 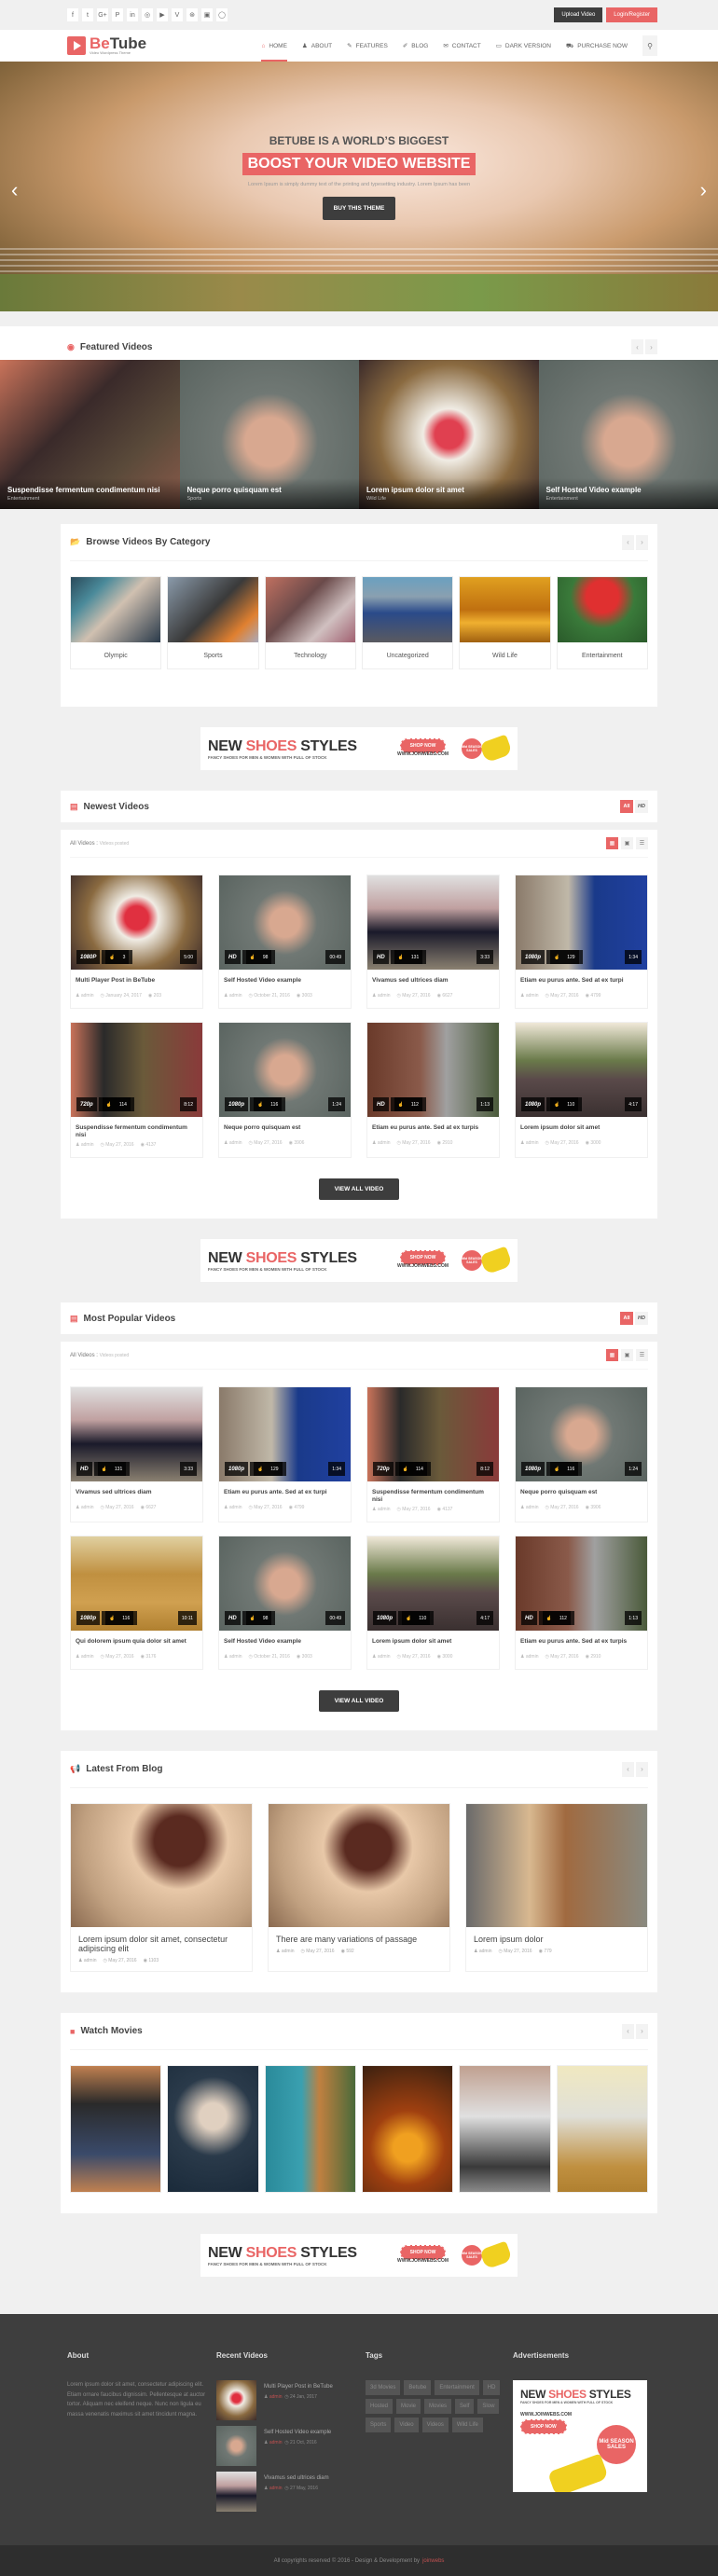 What do you see at coordinates (115, 655) in the screenshot?
I see `category-label: Olympic` at bounding box center [115, 655].